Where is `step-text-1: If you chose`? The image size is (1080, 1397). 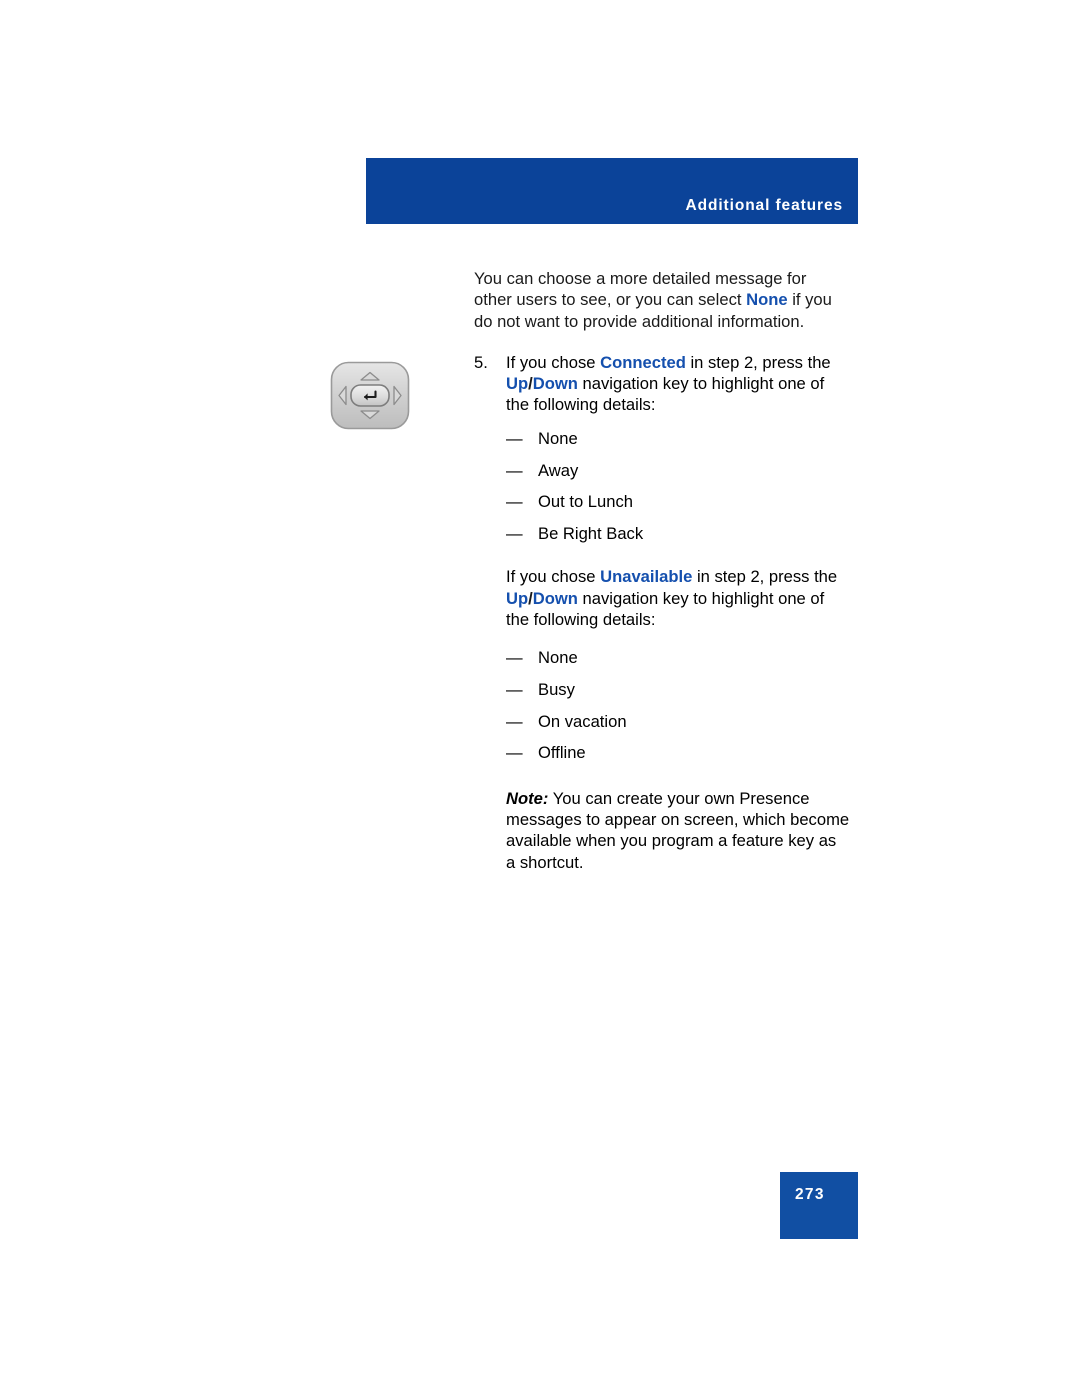
step-text-1: If you chose is located at coordinates (553, 362).